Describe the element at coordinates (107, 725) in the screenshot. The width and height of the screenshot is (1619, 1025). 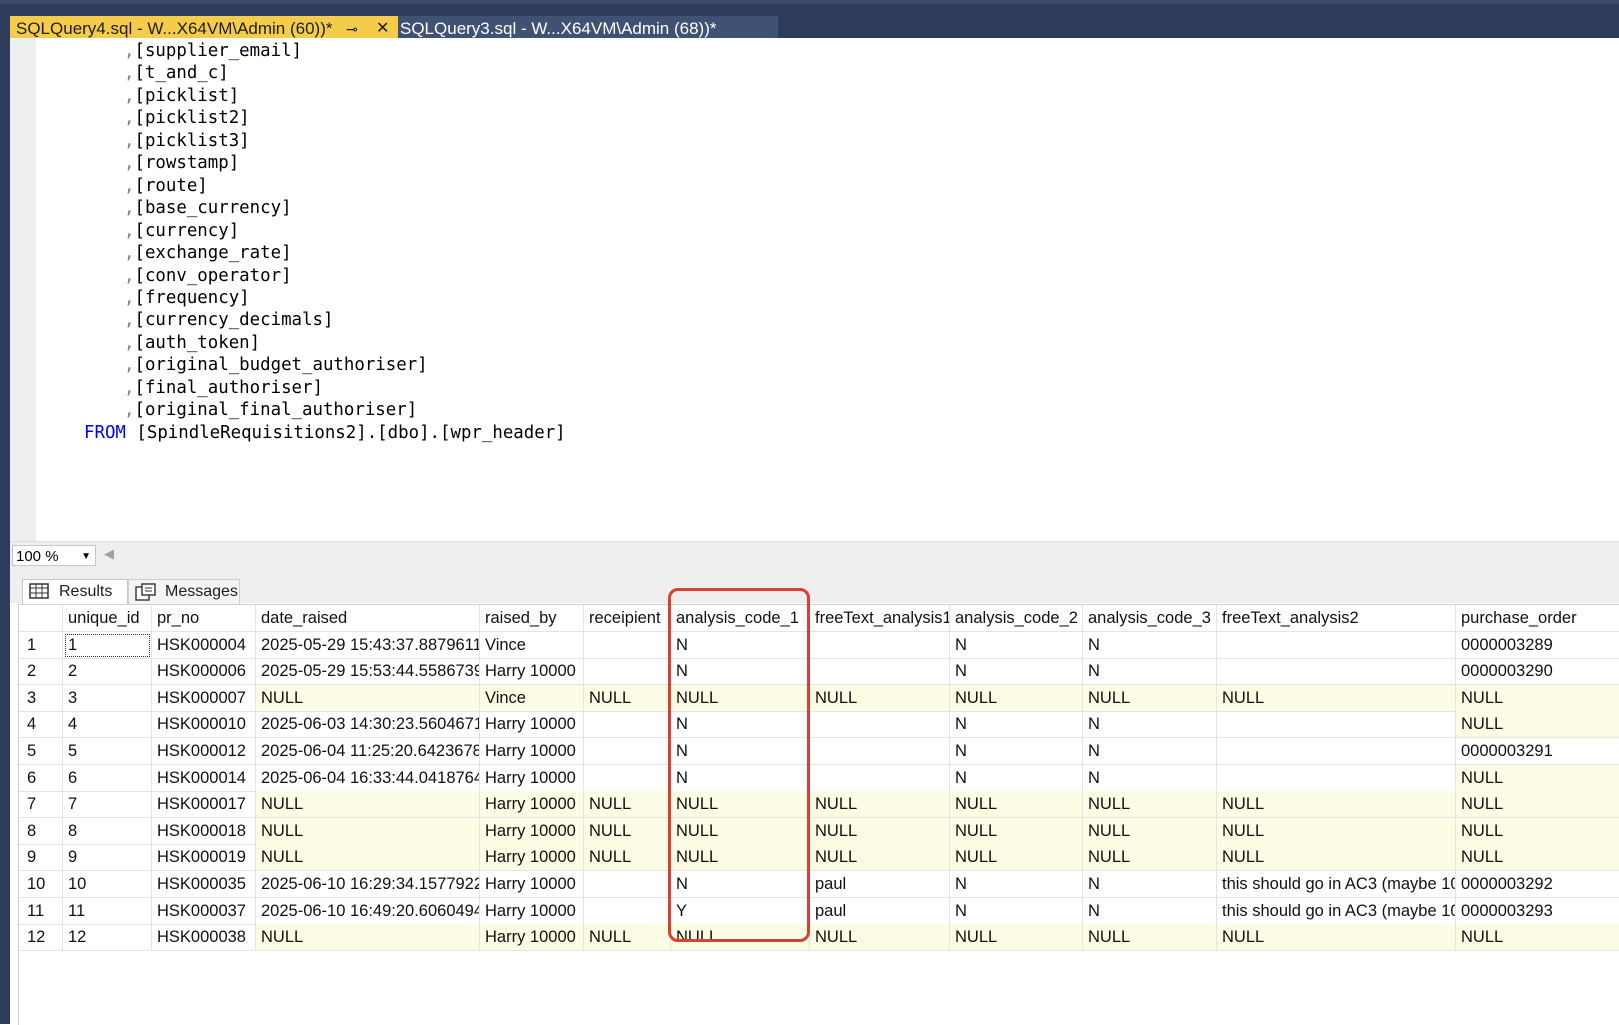
I see `grid-cell: 4` at that location.